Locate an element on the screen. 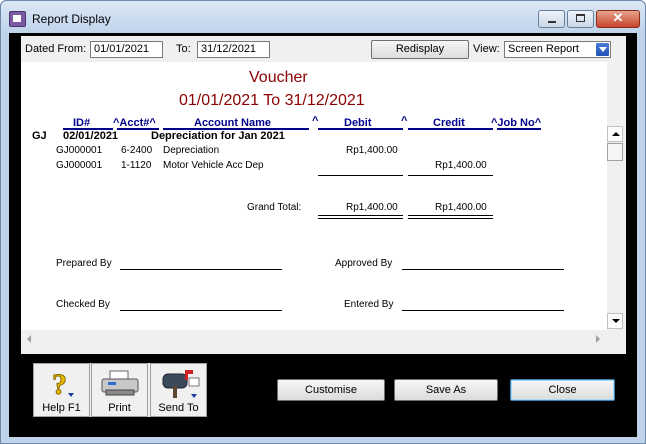 Image resolution: width=646 pixels, height=444 pixels. report-title: Voucher is located at coordinates (278, 77).